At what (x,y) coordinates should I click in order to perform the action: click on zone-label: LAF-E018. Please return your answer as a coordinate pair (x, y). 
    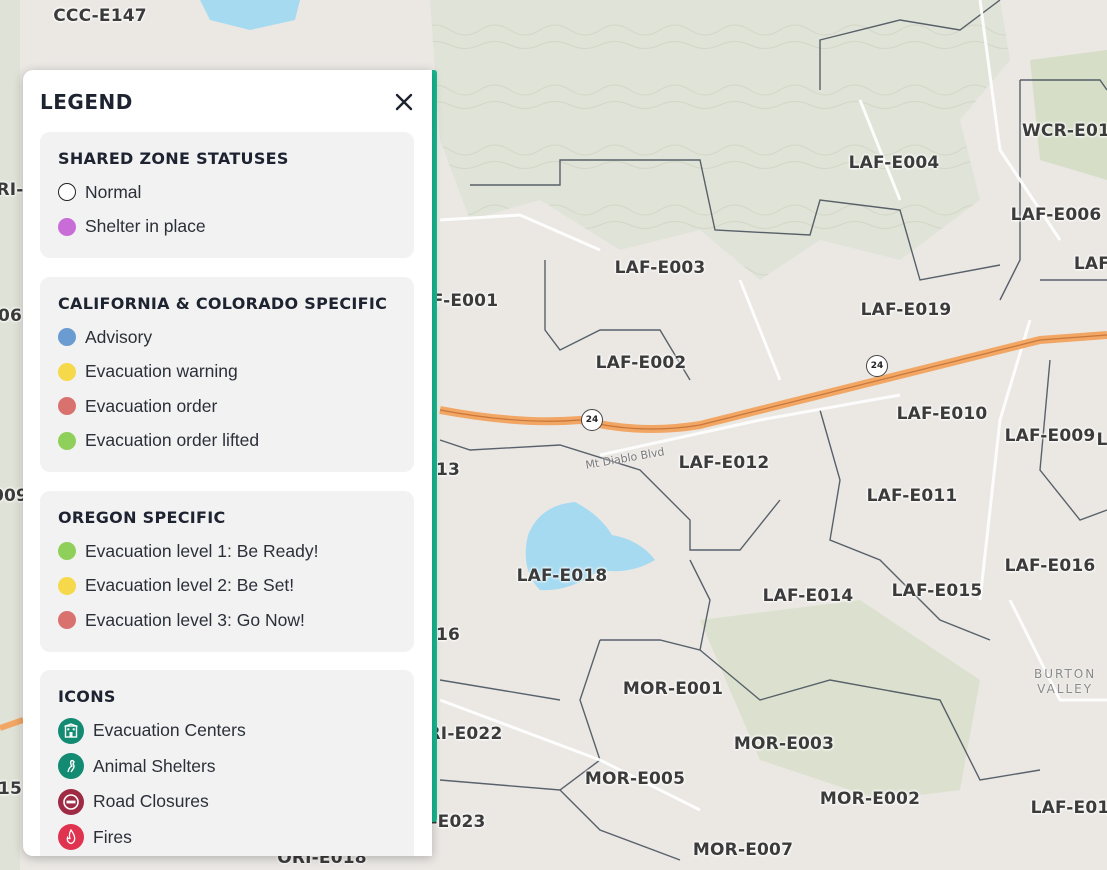
    Looking at the image, I should click on (562, 576).